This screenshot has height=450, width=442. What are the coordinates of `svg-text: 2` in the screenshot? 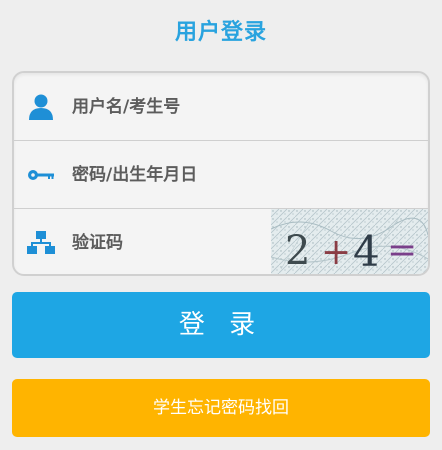 It's located at (297, 251).